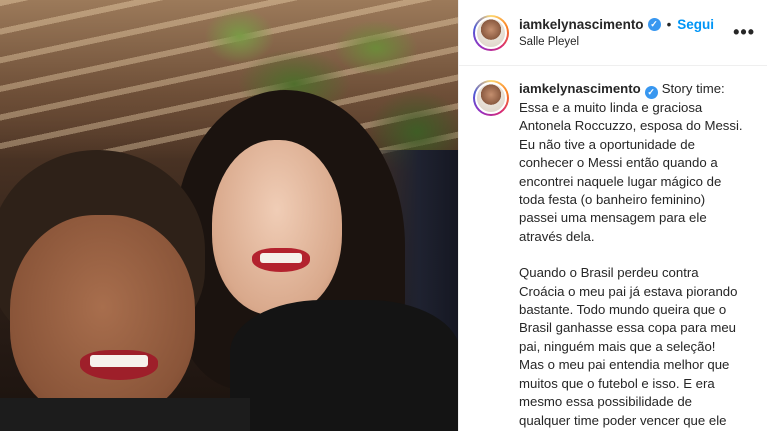 The height and width of the screenshot is (431, 767). Describe the element at coordinates (277, 227) in the screenshot. I see `woman-right-face` at that location.